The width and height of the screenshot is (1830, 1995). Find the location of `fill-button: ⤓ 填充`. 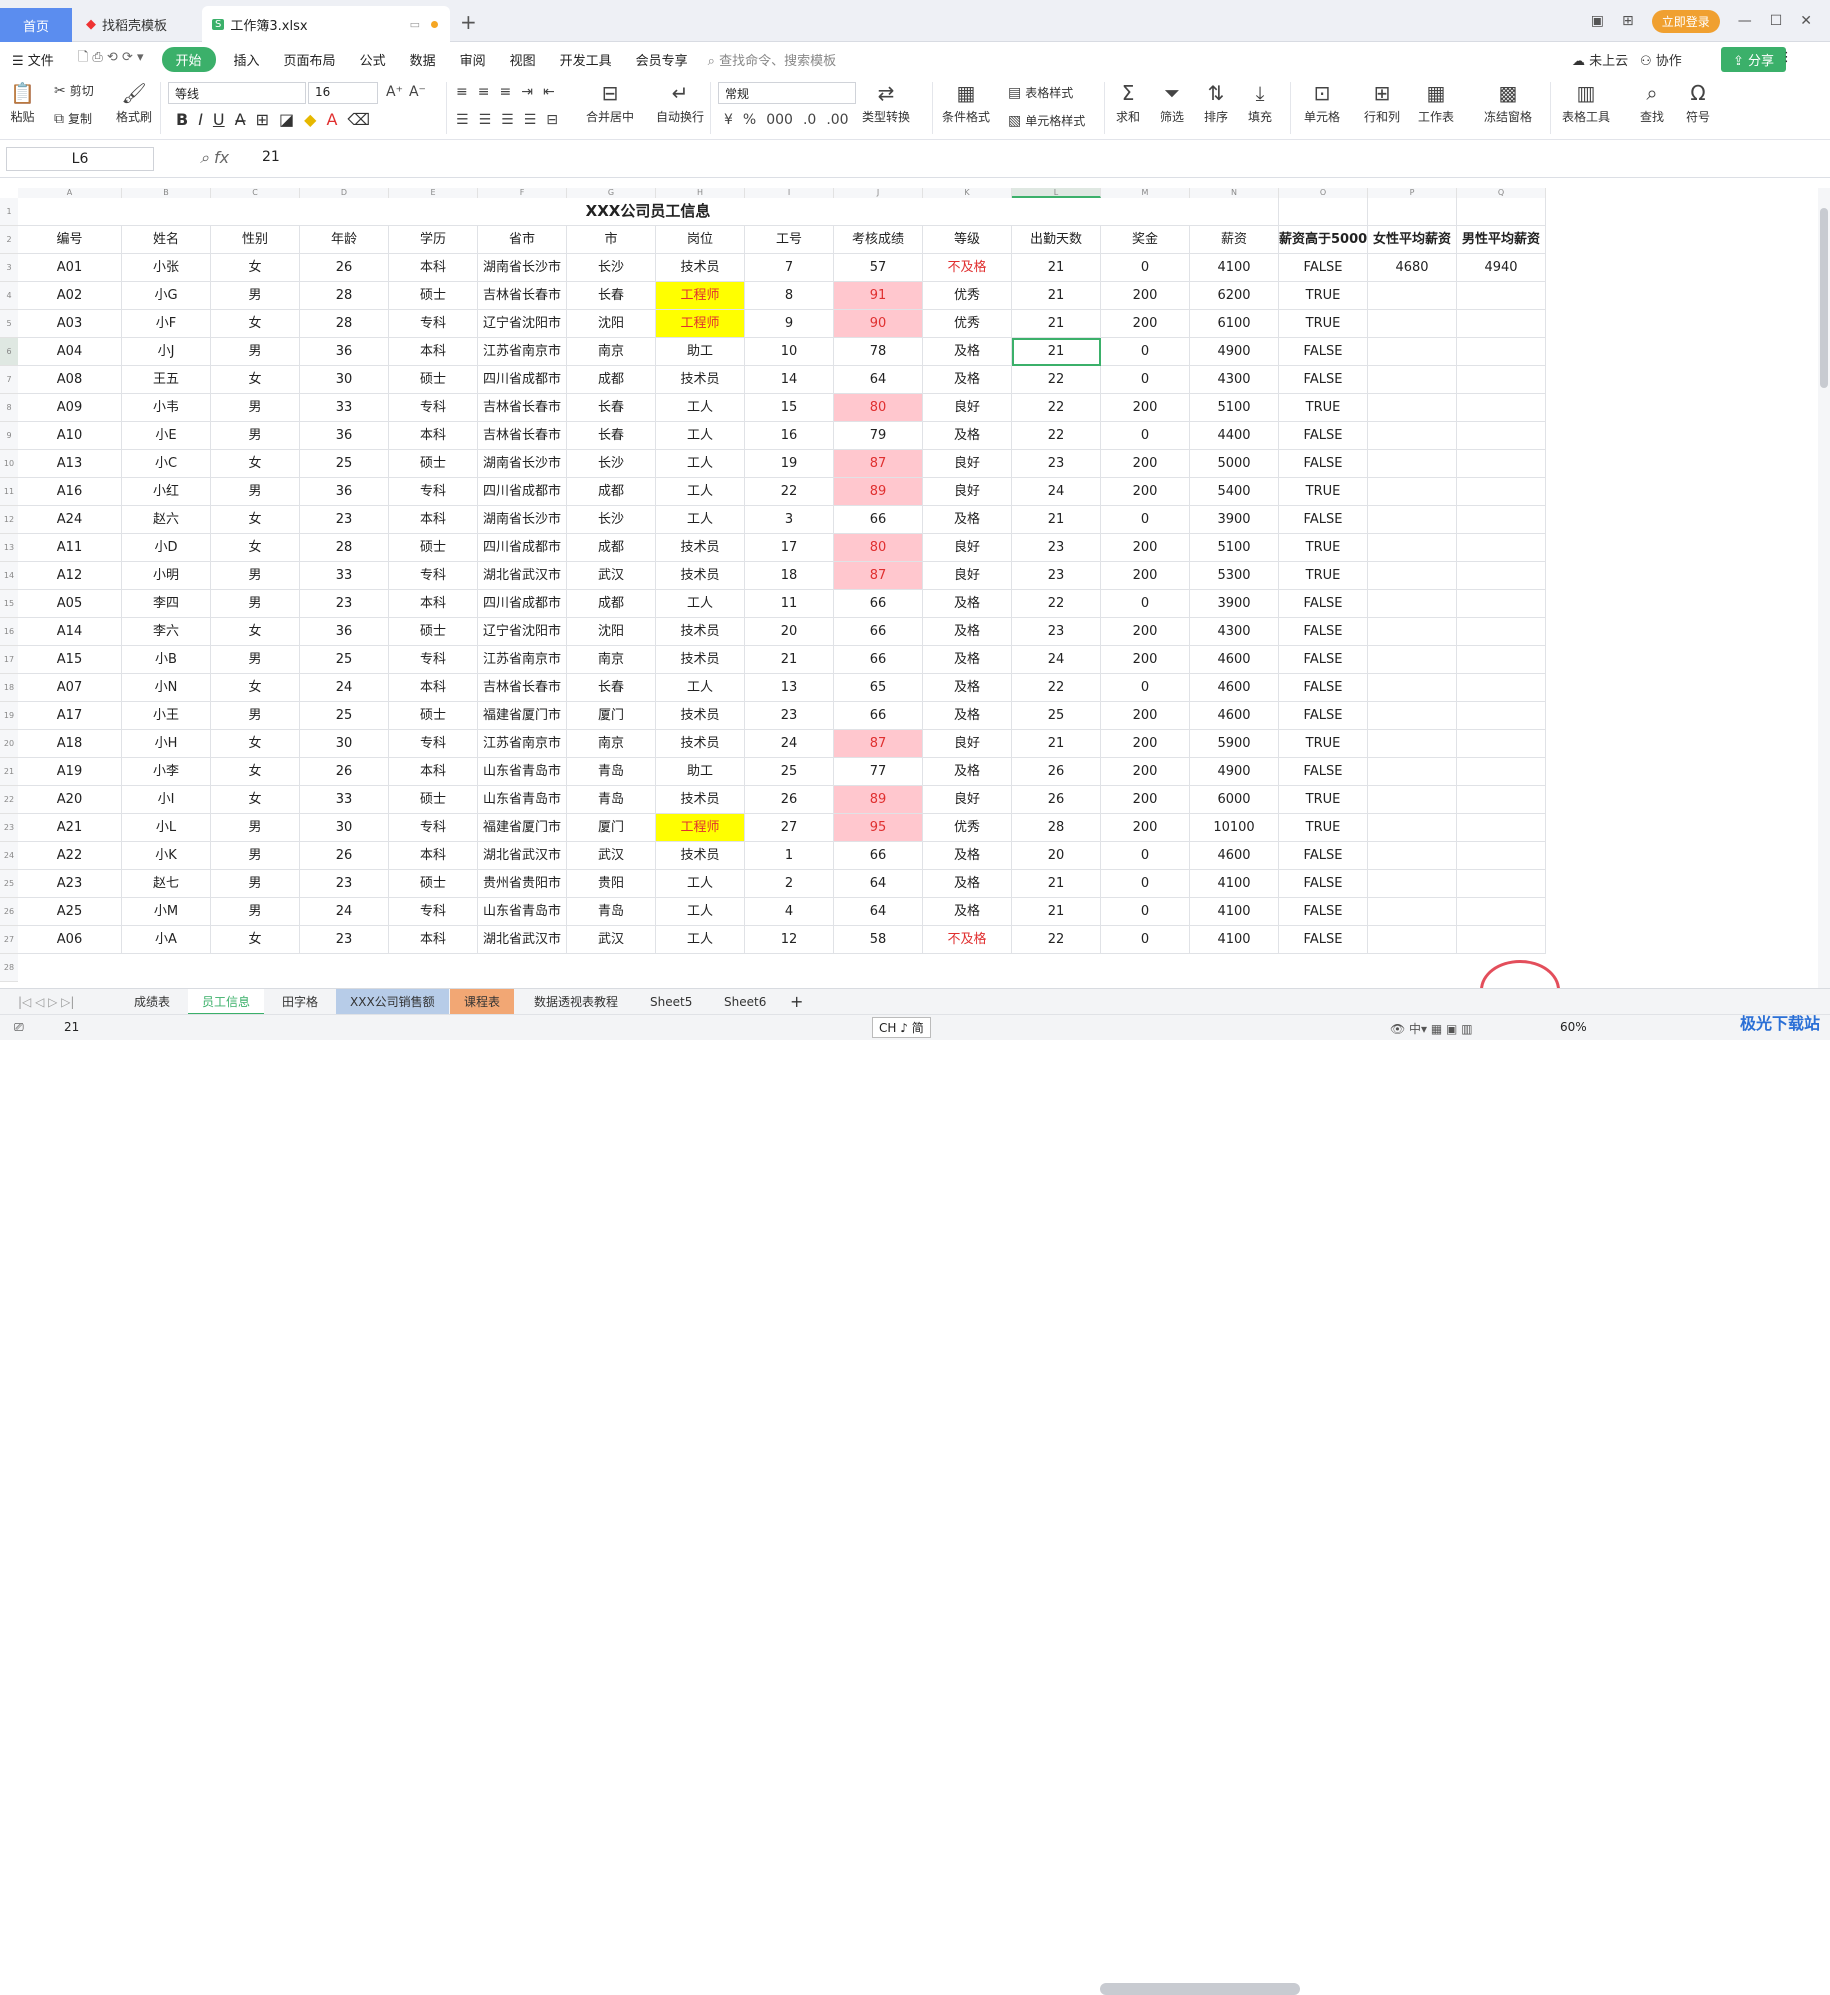

fill-button: ⤓ 填充 is located at coordinates (1260, 103).